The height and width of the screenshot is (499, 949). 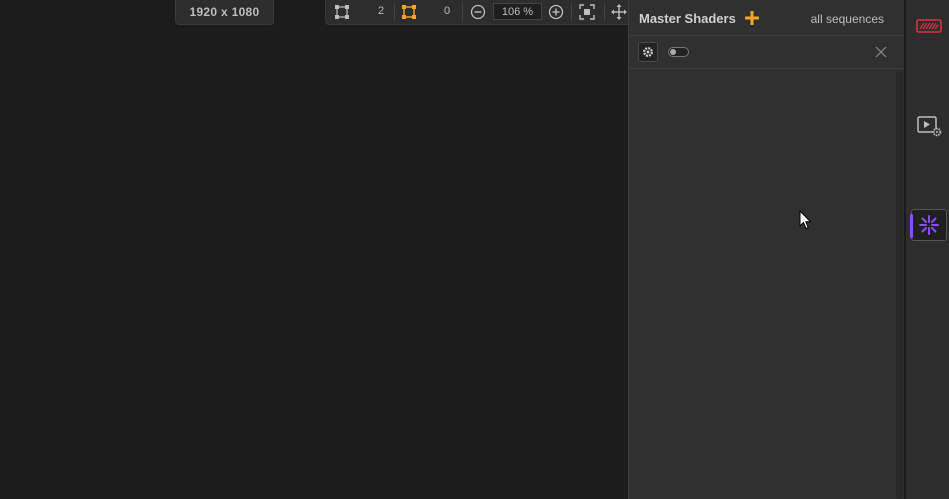 What do you see at coordinates (678, 52) in the screenshot?
I see `shader-enable-toggle` at bounding box center [678, 52].